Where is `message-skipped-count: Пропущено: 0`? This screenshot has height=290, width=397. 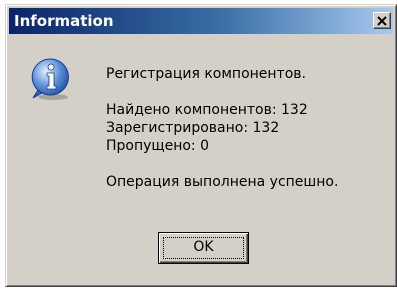 message-skipped-count: Пропущено: 0 is located at coordinates (158, 146).